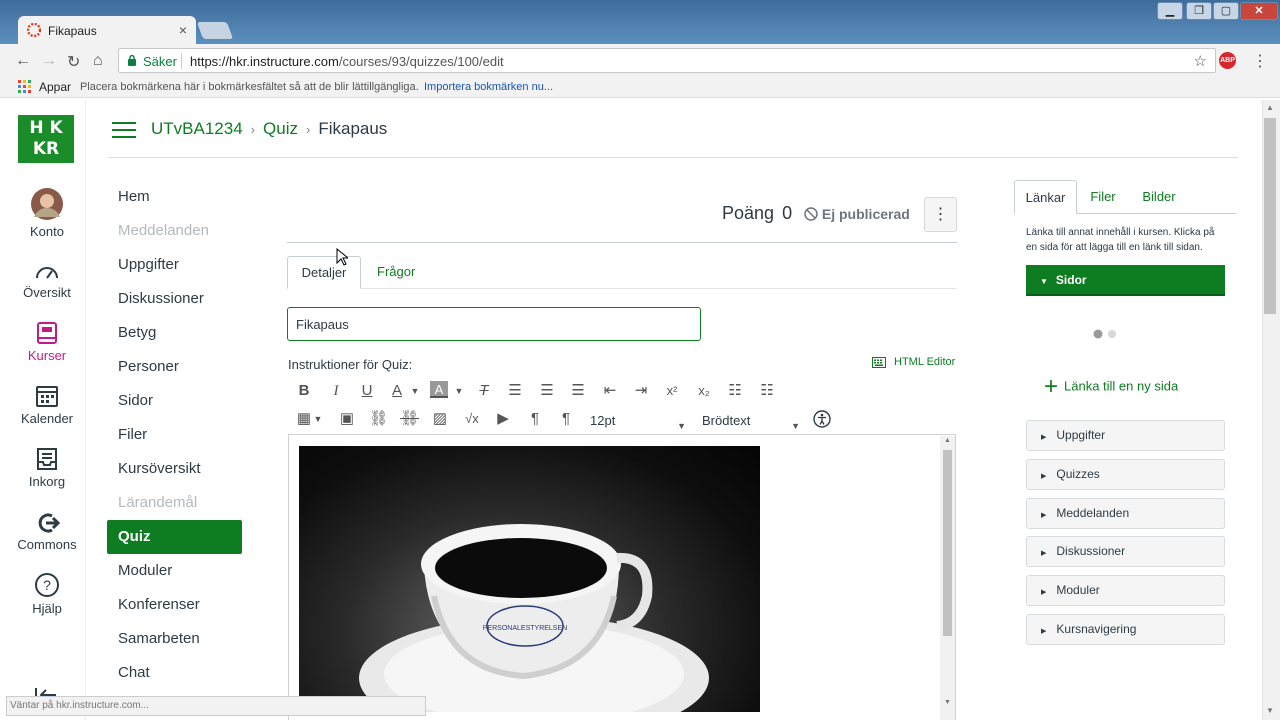 This screenshot has width=1280, height=720. What do you see at coordinates (1111, 387) in the screenshot?
I see `link-new-page: + Länka till en ny sida` at bounding box center [1111, 387].